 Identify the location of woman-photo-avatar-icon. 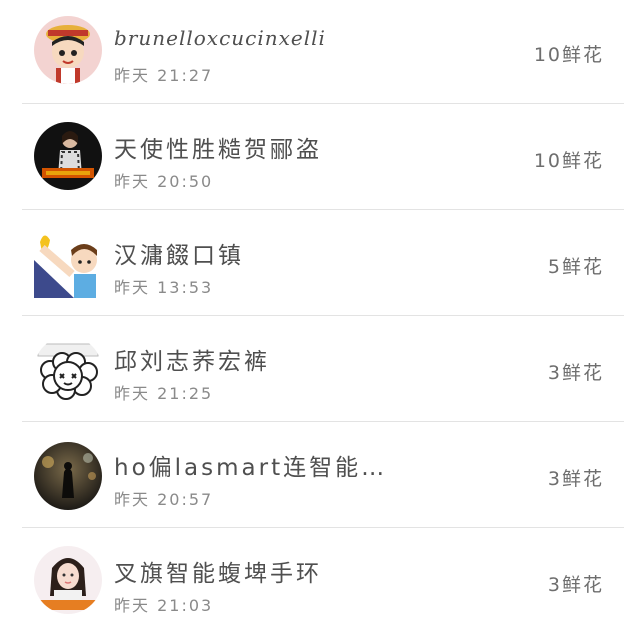
(68, 156).